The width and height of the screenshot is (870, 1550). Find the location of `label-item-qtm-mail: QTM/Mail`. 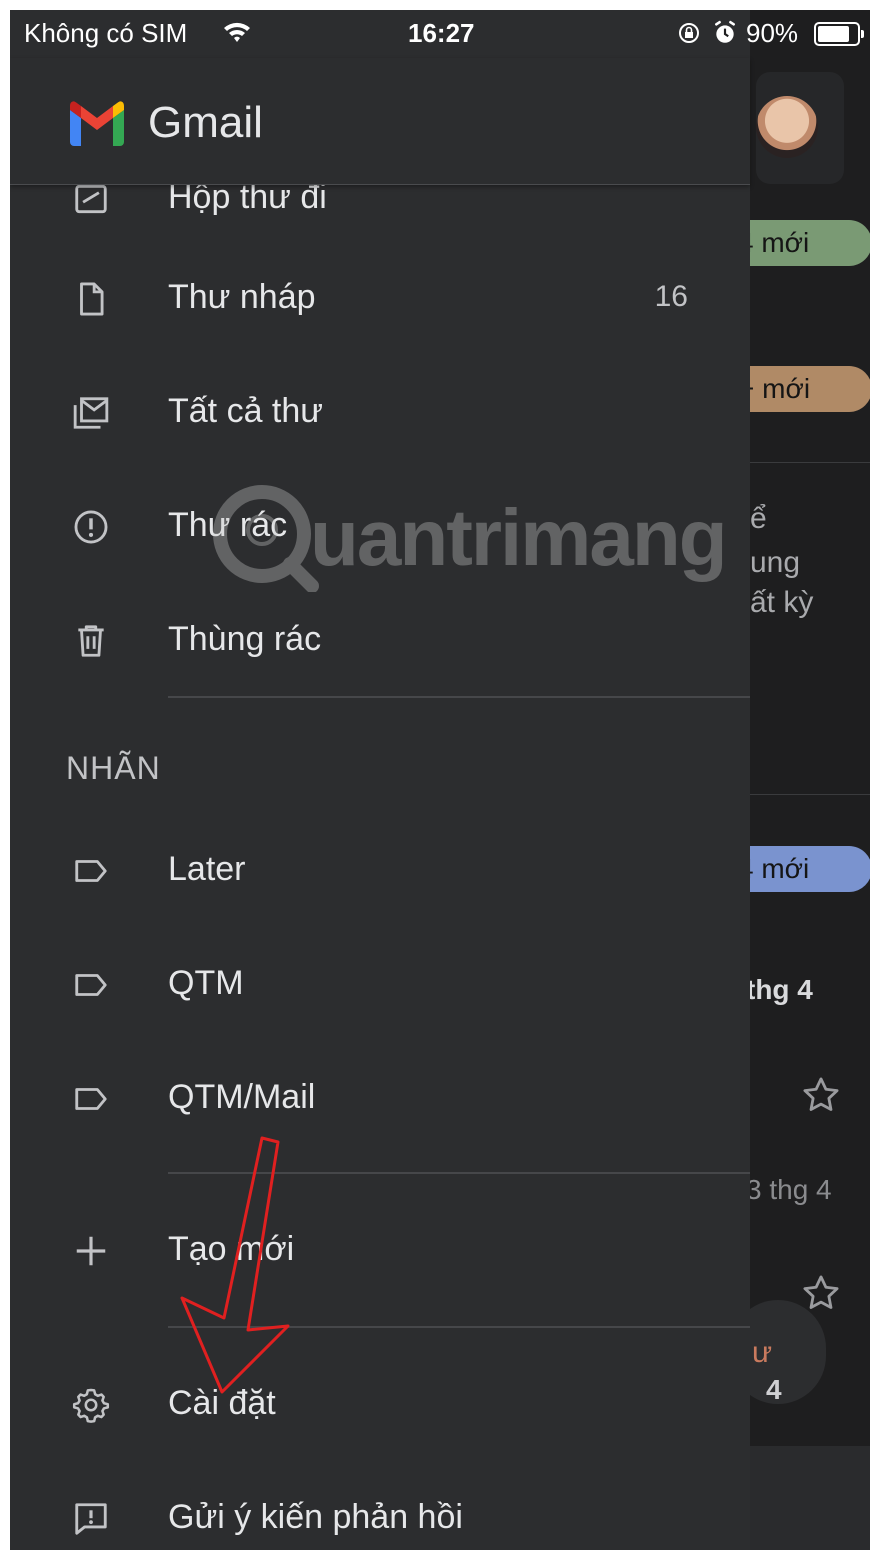

label-item-qtm-mail: QTM/Mail is located at coordinates (380, 1098).